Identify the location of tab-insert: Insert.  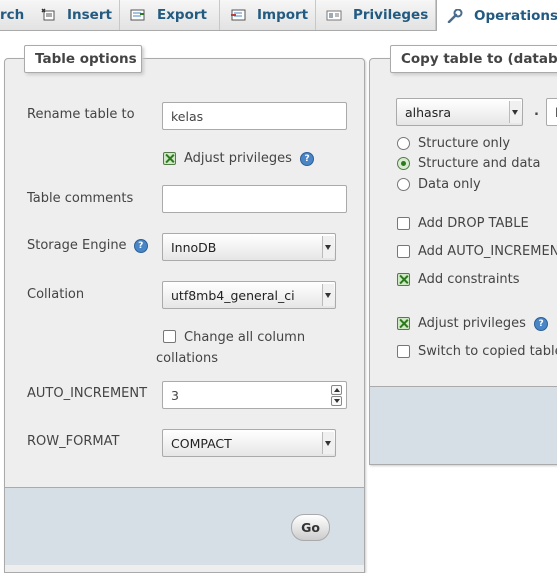
(75, 15).